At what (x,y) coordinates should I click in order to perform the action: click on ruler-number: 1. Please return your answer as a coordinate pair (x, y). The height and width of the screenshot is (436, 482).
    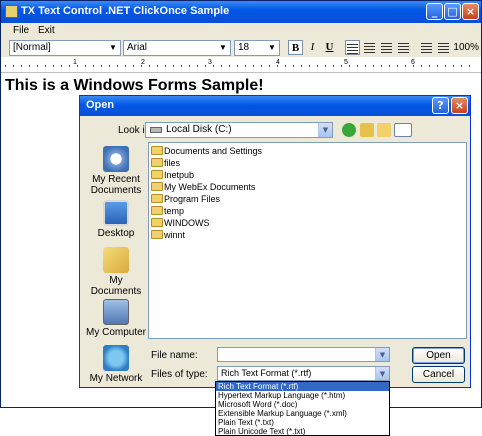
    Looking at the image, I should click on (75, 62).